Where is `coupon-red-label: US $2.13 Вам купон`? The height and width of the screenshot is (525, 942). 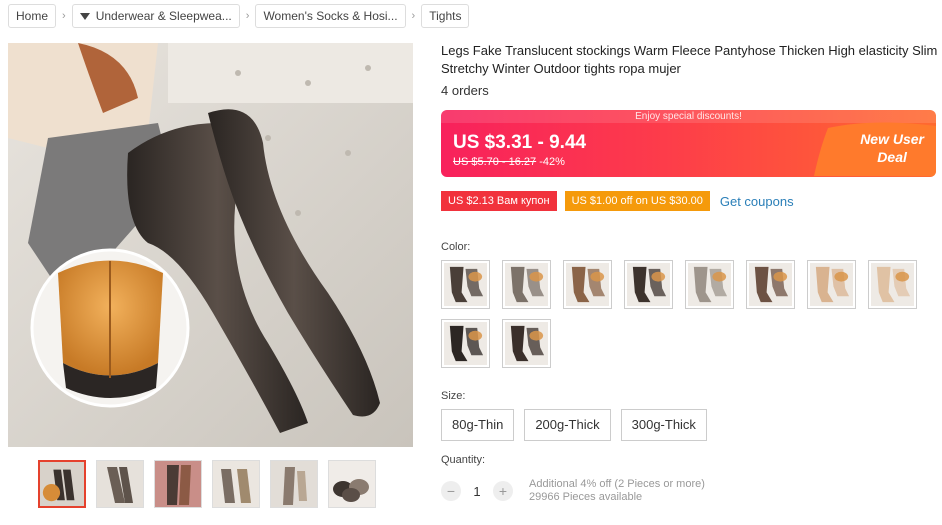 coupon-red-label: US $2.13 Вам купон is located at coordinates (499, 201).